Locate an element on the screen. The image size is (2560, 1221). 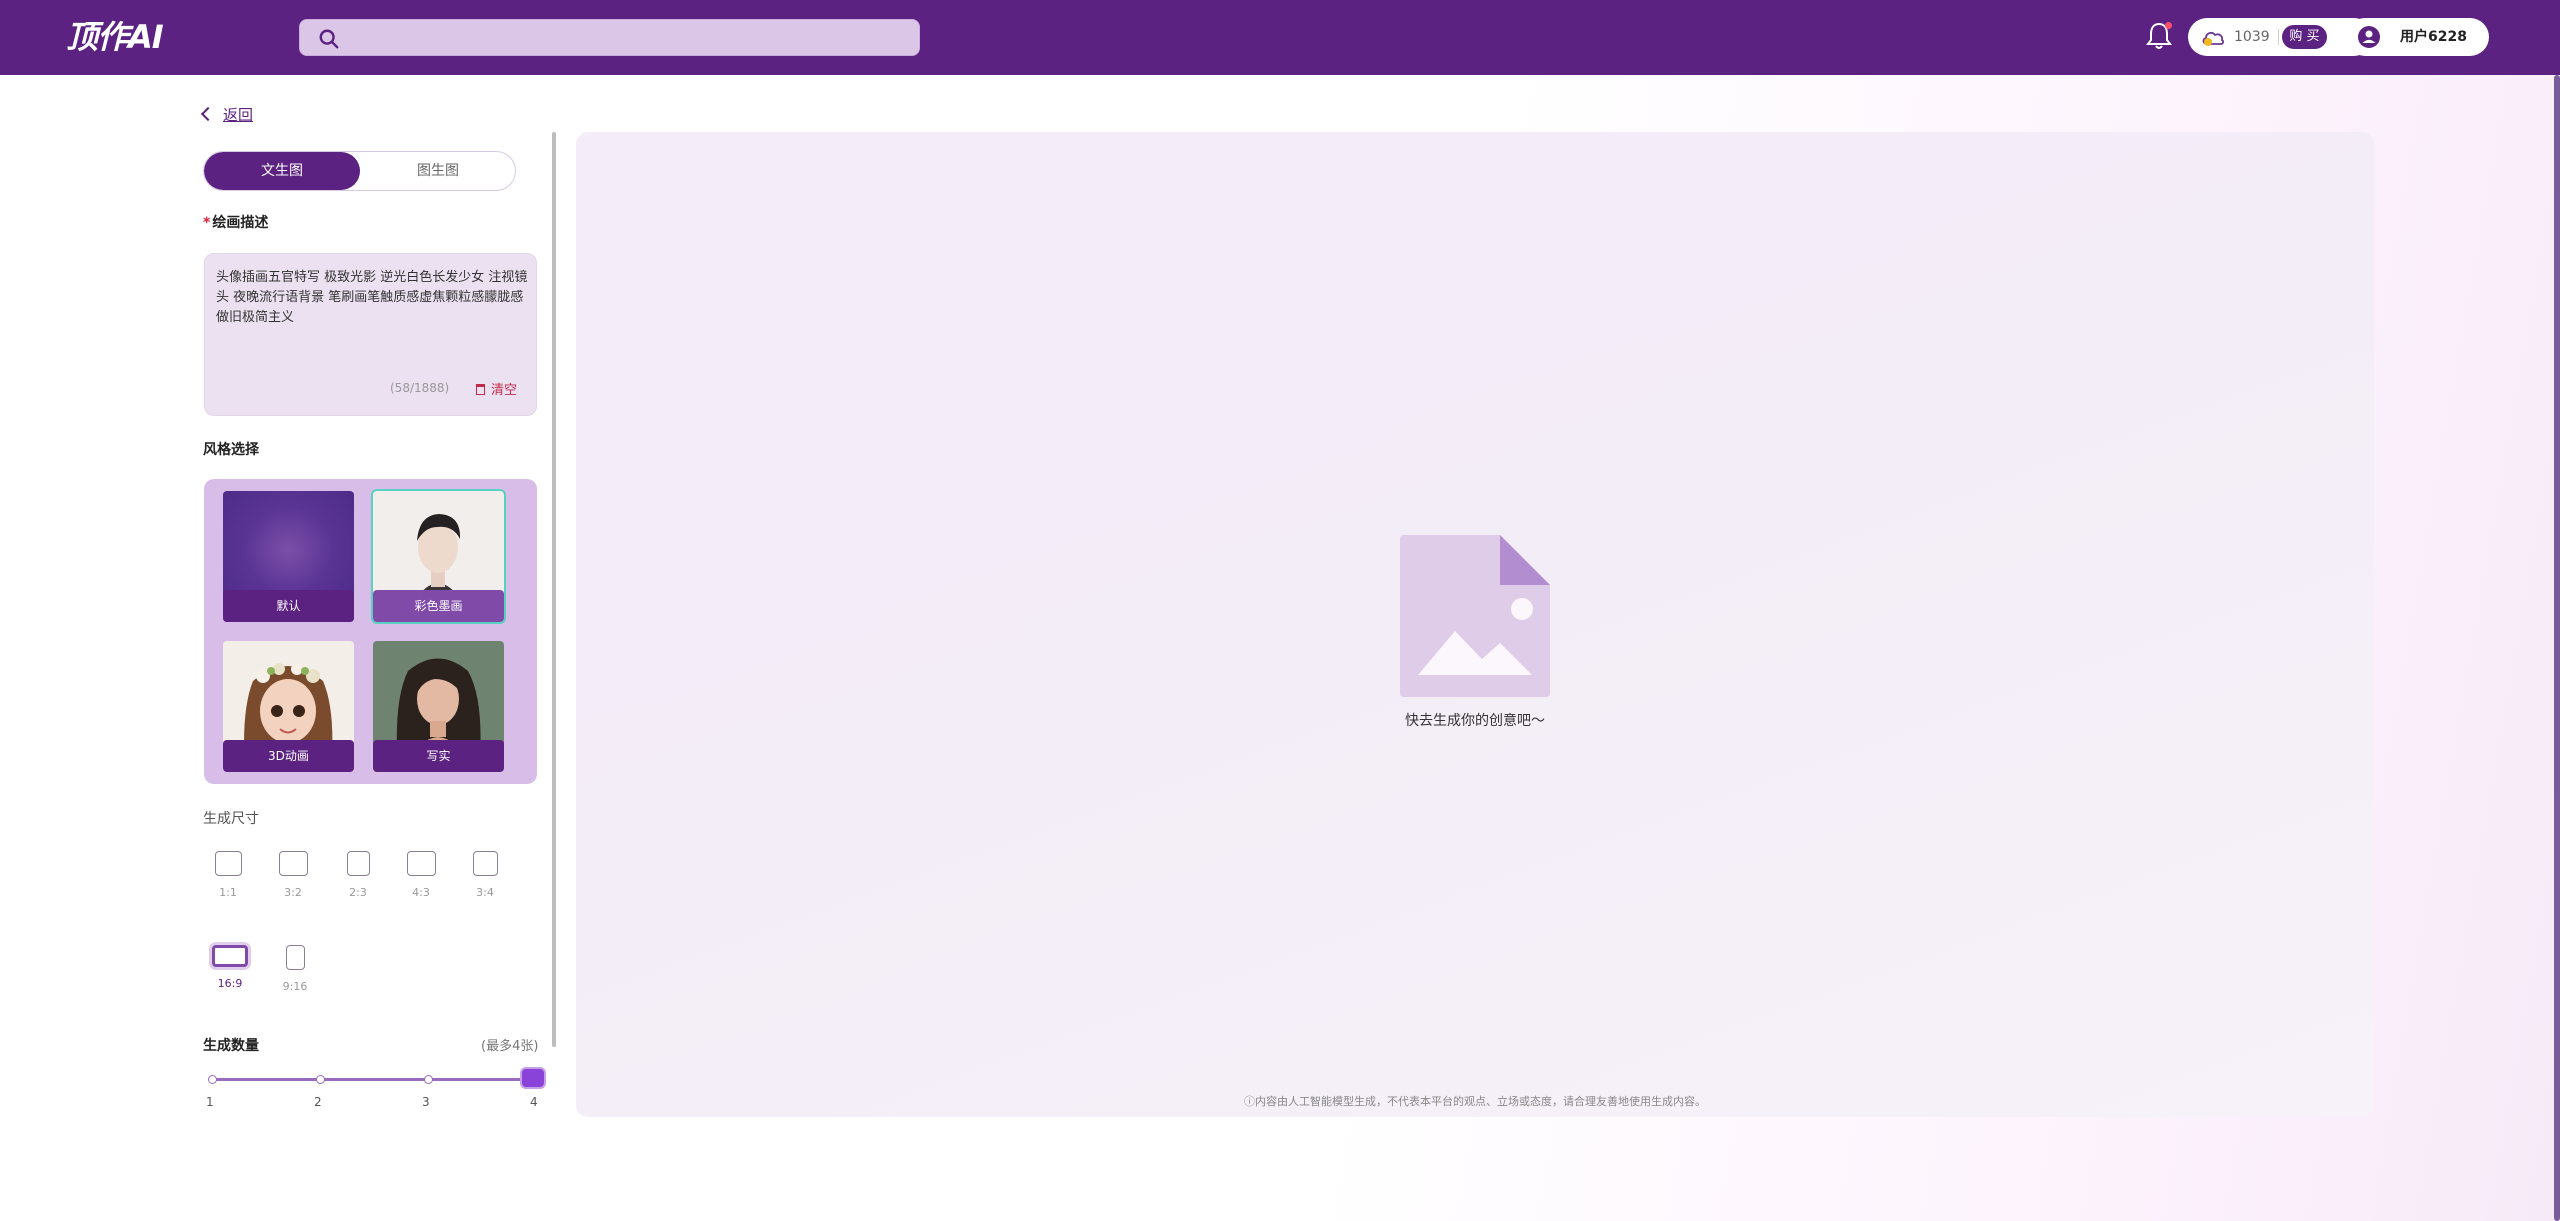
style-card-label: 彩色墨画 is located at coordinates (438, 606).